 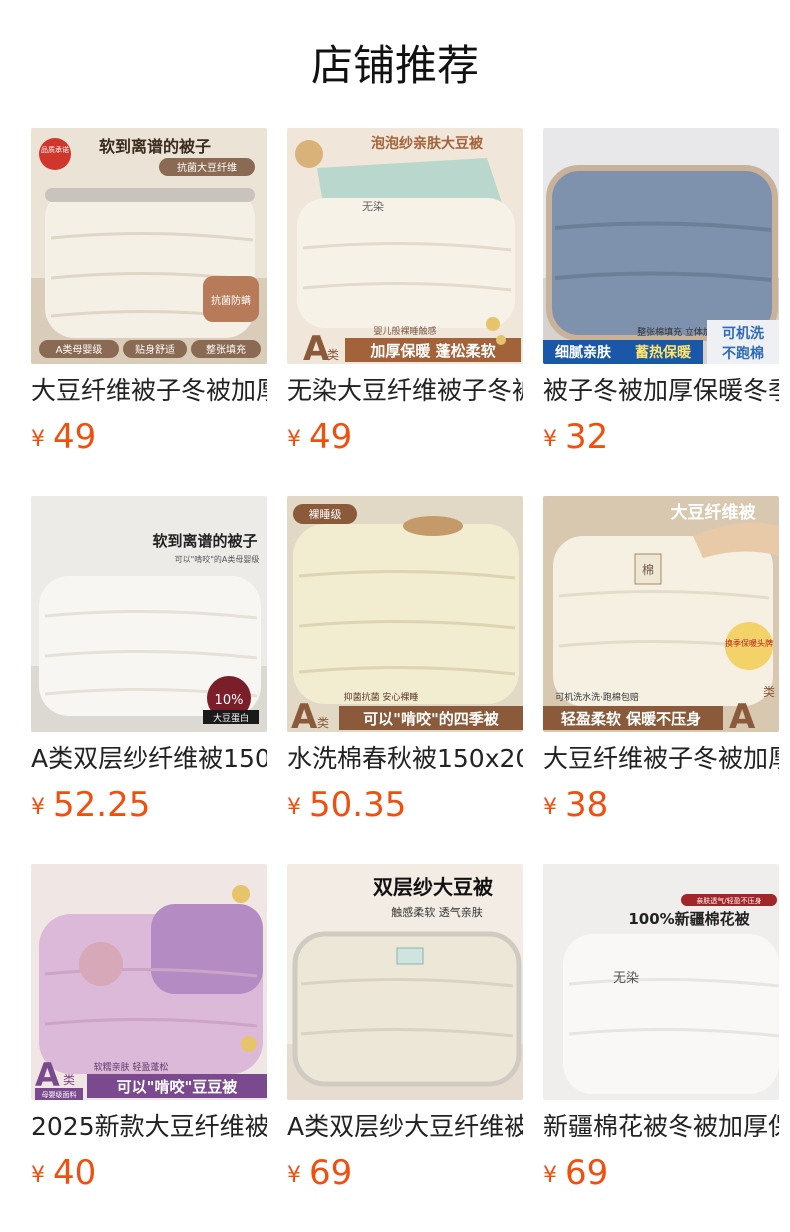 What do you see at coordinates (405, 614) in the screenshot?
I see `product-image: 裸睡级 抑菌抗菌 安心裸睡 可以"啃咬"的四季被 A 类` at bounding box center [405, 614].